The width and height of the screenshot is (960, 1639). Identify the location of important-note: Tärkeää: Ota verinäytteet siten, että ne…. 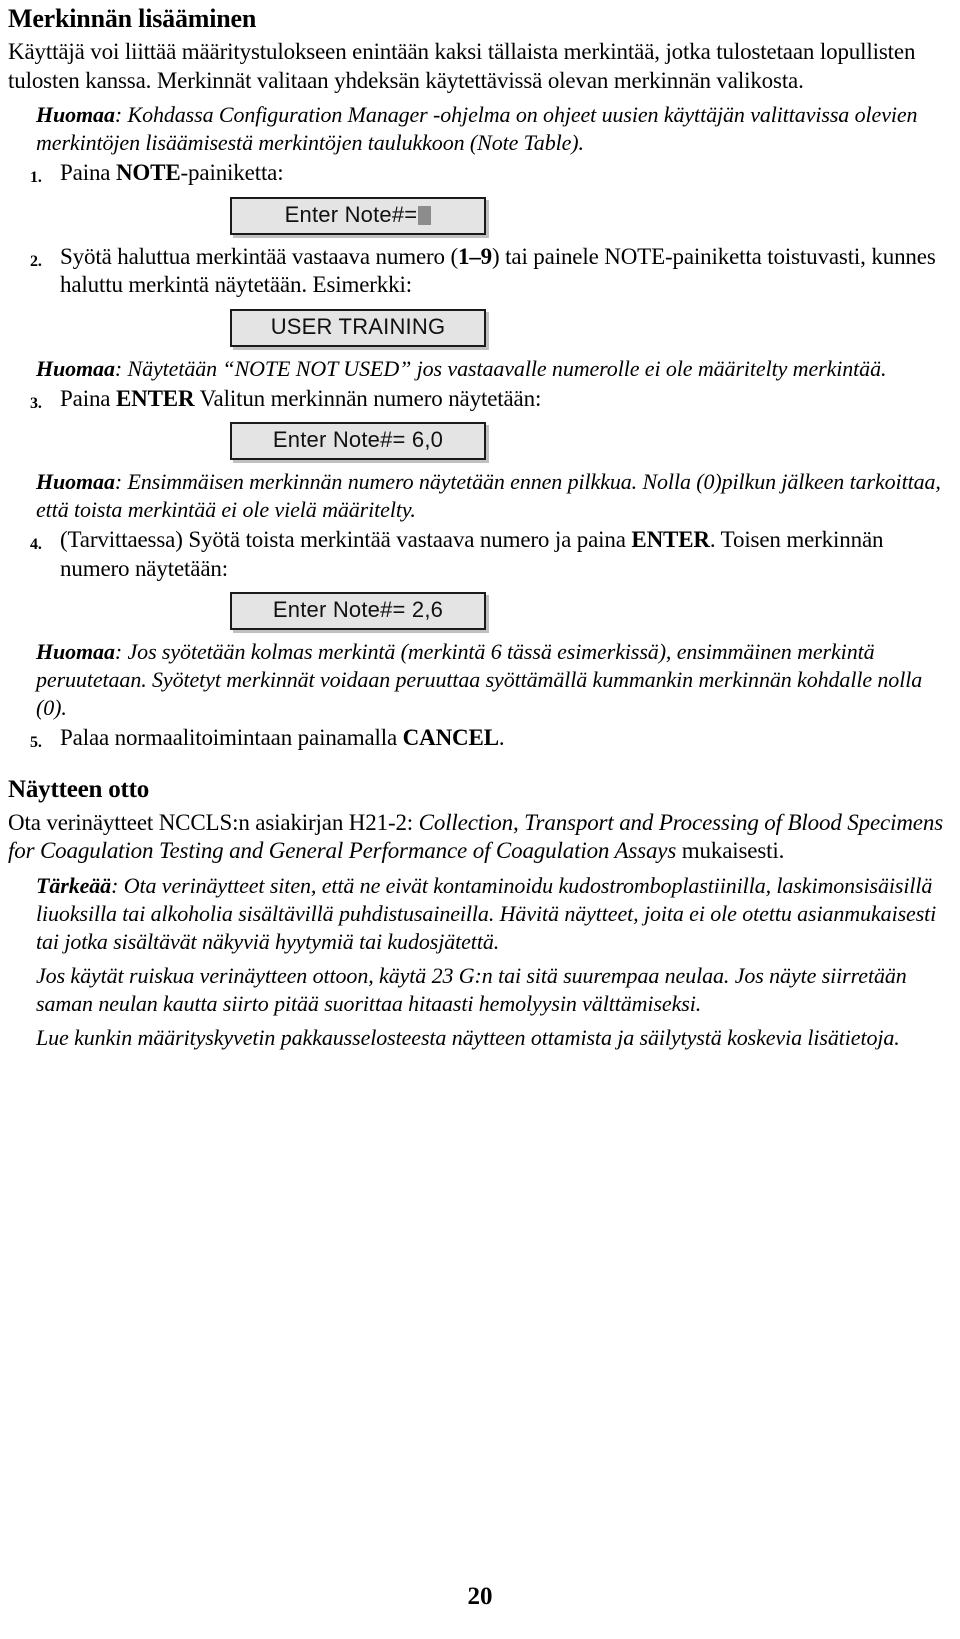
(480, 914).